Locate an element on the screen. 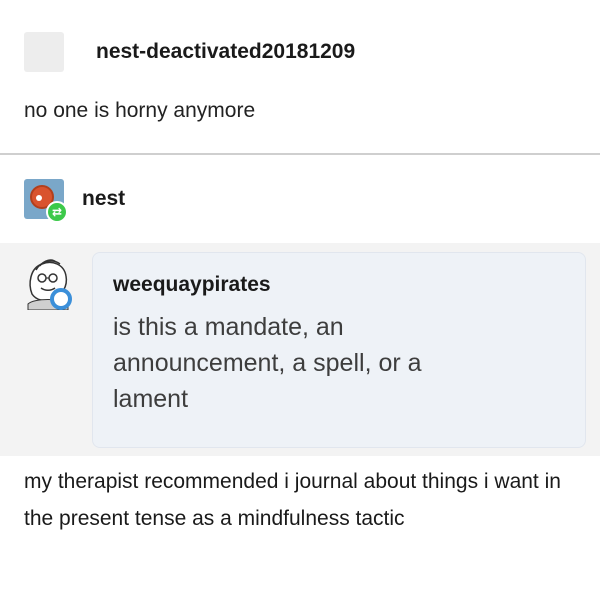  original-post-text: no one is horny anymore is located at coordinates (140, 110).